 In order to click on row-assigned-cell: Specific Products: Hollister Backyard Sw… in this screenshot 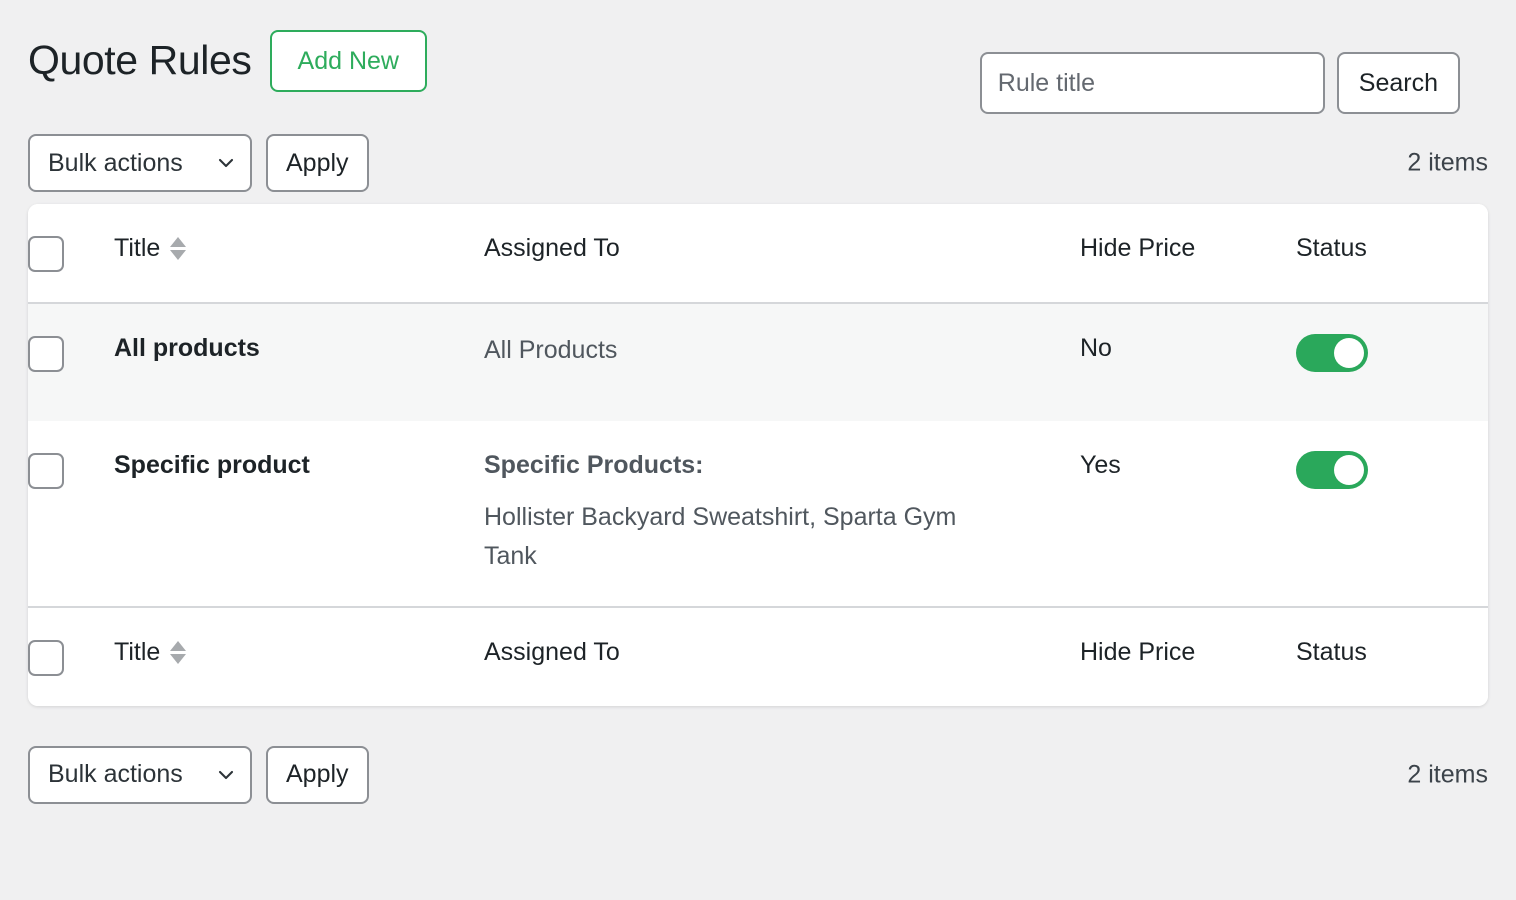, I will do `click(782, 514)`.